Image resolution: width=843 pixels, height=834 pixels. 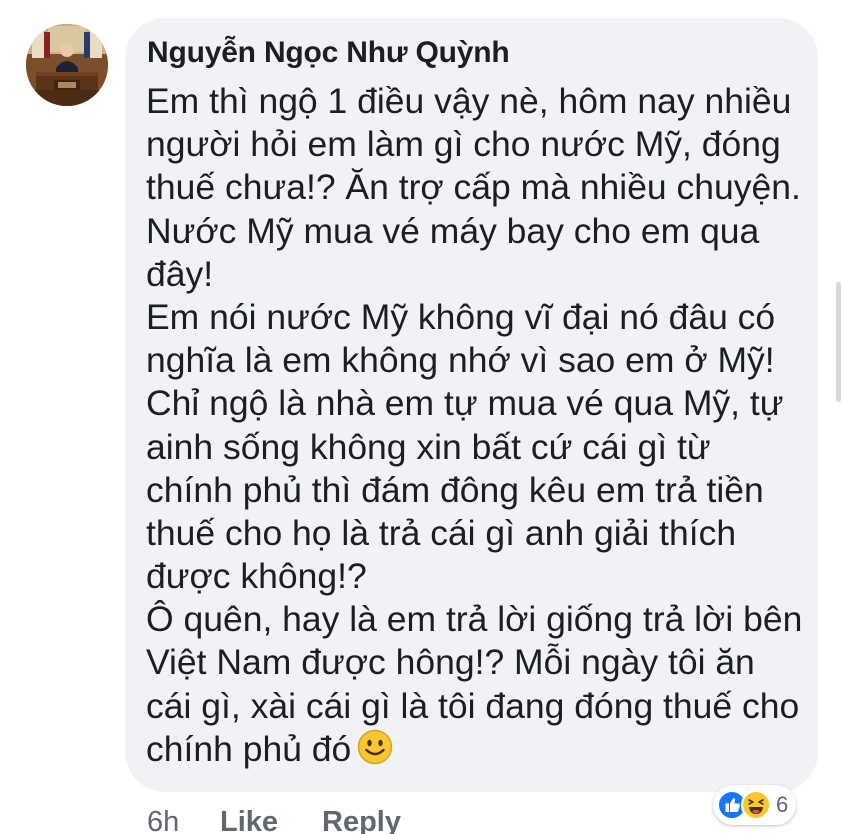 What do you see at coordinates (476, 749) in the screenshot?
I see `comment-last-line: chính phủ đó` at bounding box center [476, 749].